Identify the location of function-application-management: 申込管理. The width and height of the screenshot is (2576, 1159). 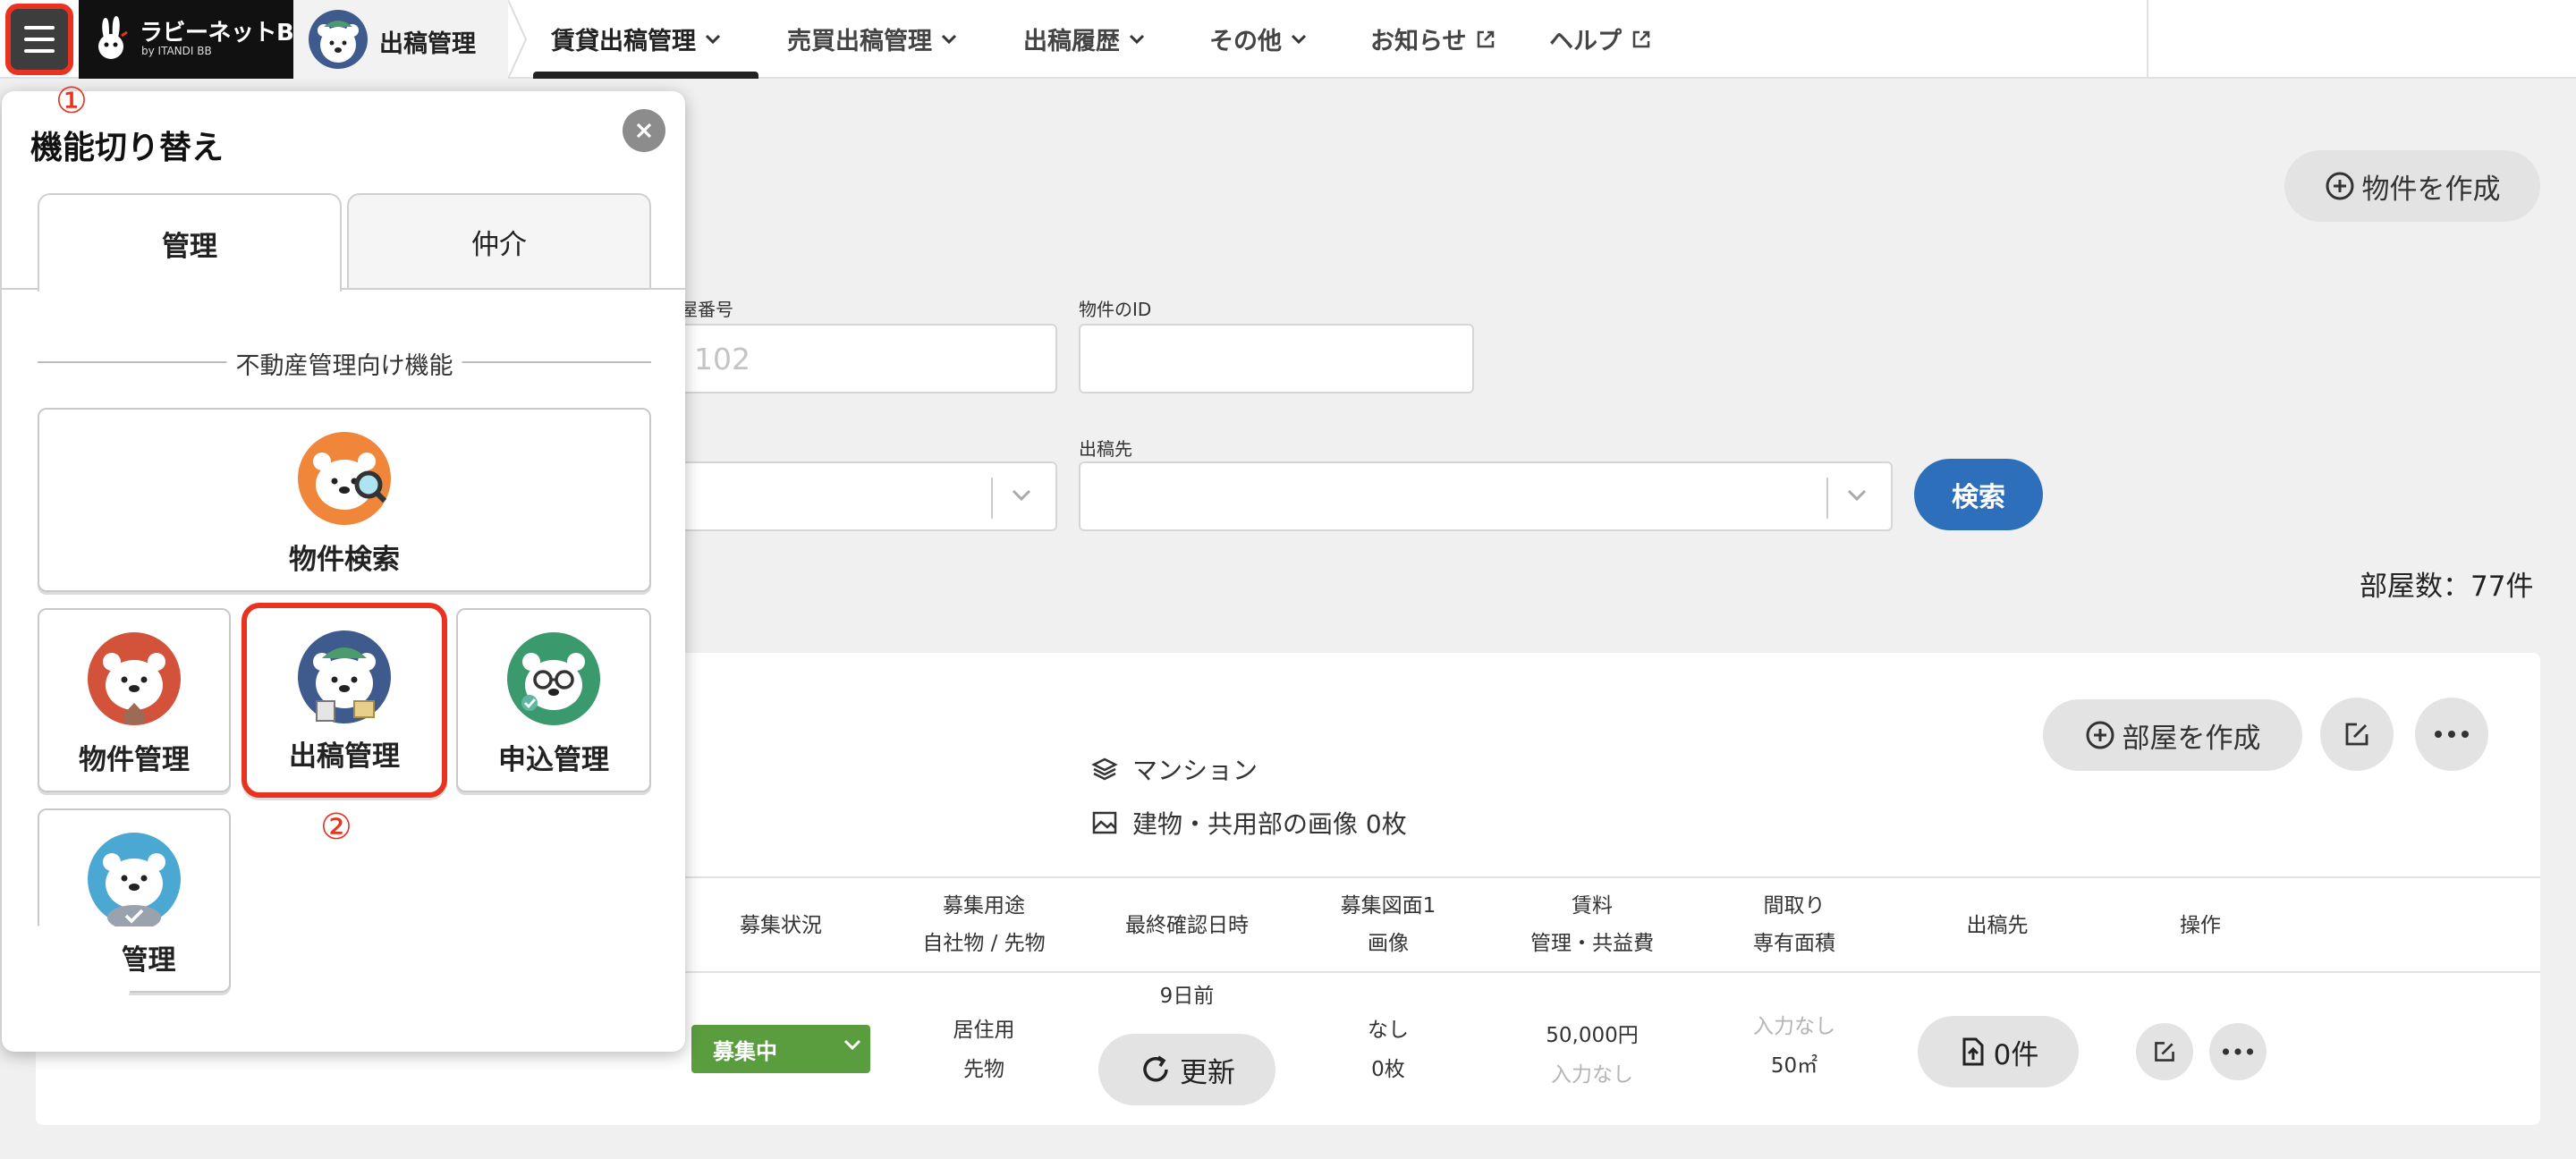
(553, 700).